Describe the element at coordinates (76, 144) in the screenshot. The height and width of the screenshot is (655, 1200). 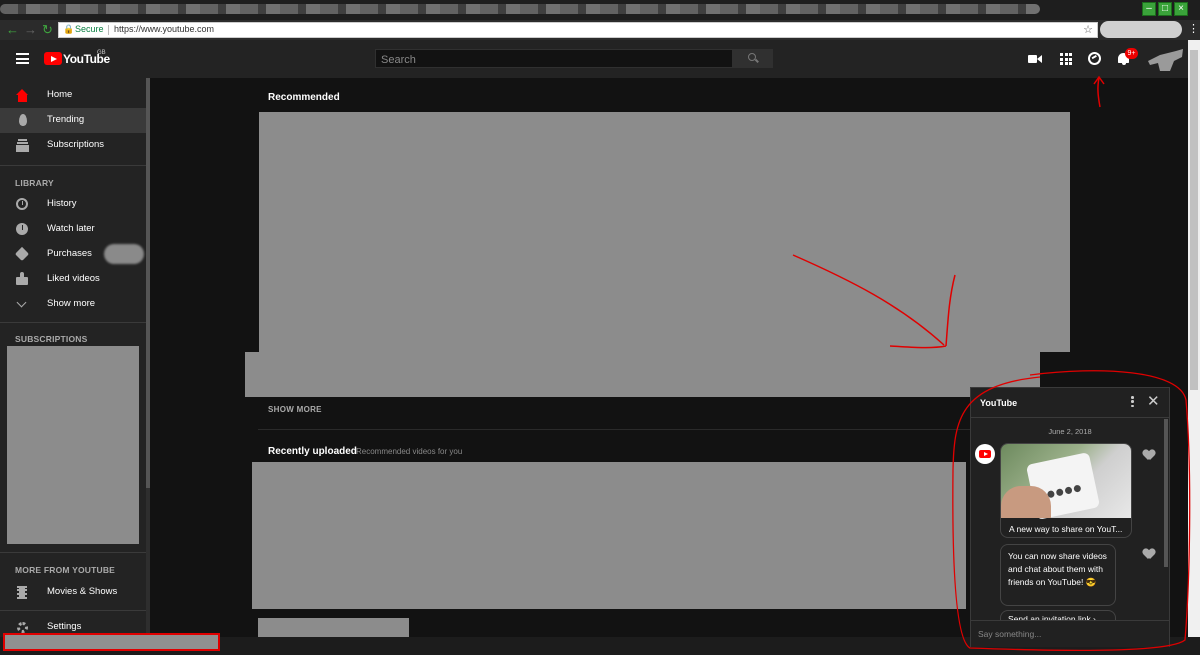
I see `sidebar-item-label: Subscriptions` at that location.